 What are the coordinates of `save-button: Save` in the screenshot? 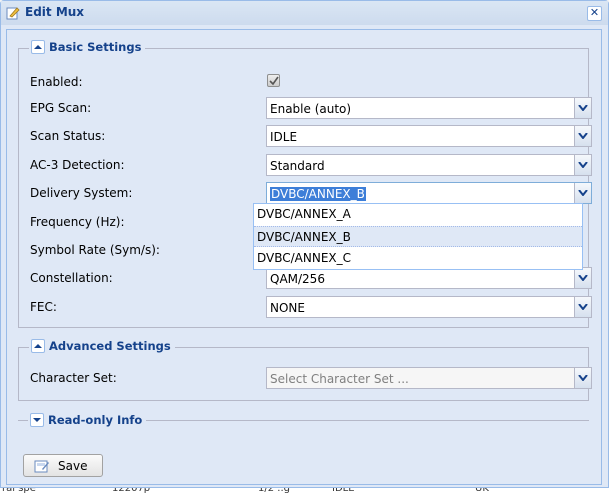 It's located at (63, 465).